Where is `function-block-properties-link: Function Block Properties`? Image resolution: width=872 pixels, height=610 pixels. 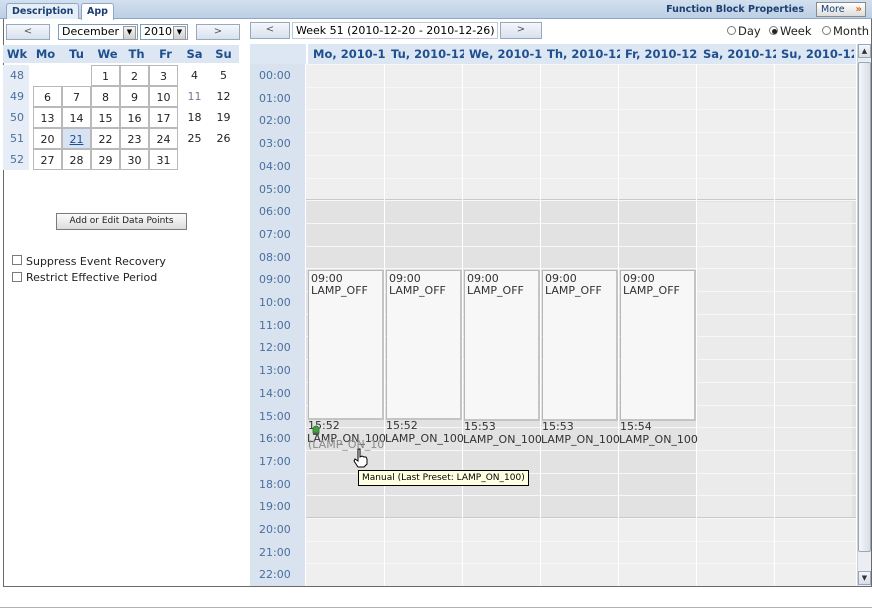 function-block-properties-link: Function Block Properties is located at coordinates (735, 10).